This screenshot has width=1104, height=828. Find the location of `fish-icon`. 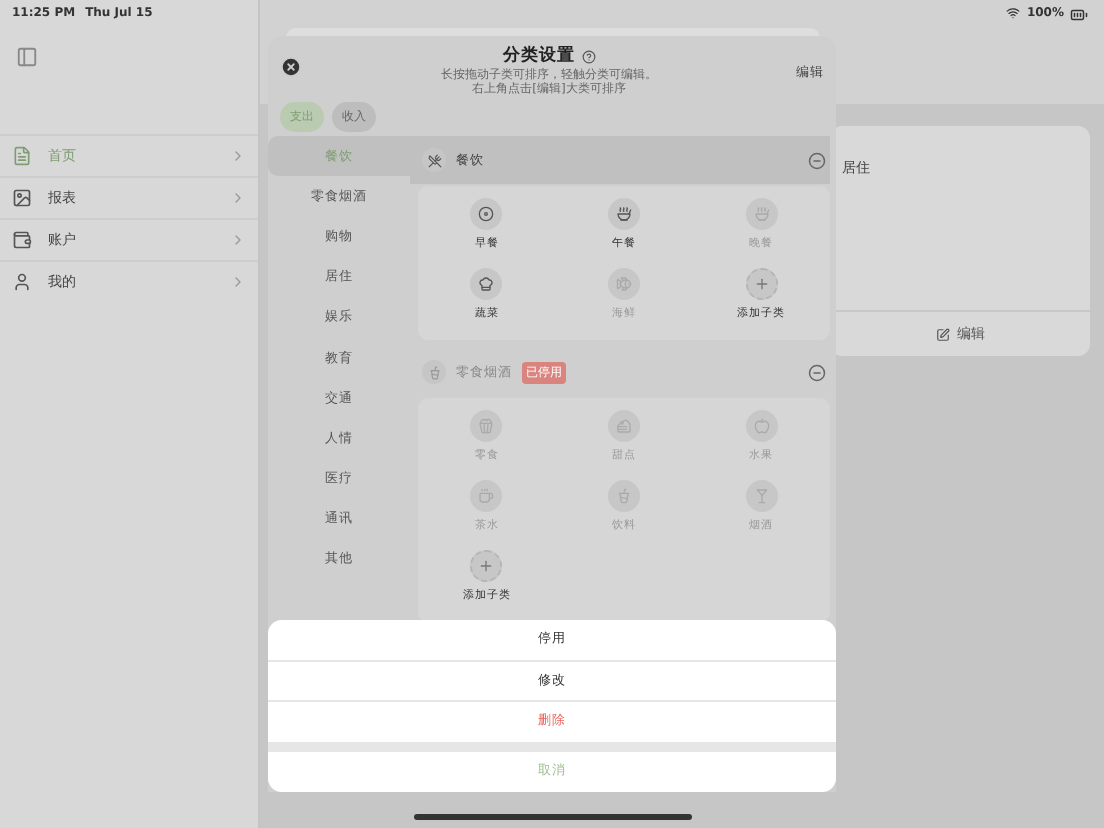

fish-icon is located at coordinates (623, 284).